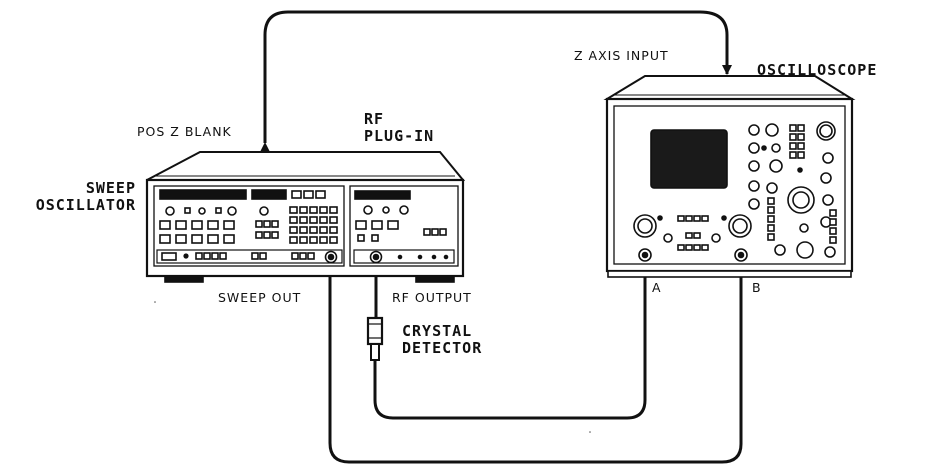 The height and width of the screenshot is (470, 925). What do you see at coordinates (375, 338) in the screenshot?
I see `crystal-detector` at bounding box center [375, 338].